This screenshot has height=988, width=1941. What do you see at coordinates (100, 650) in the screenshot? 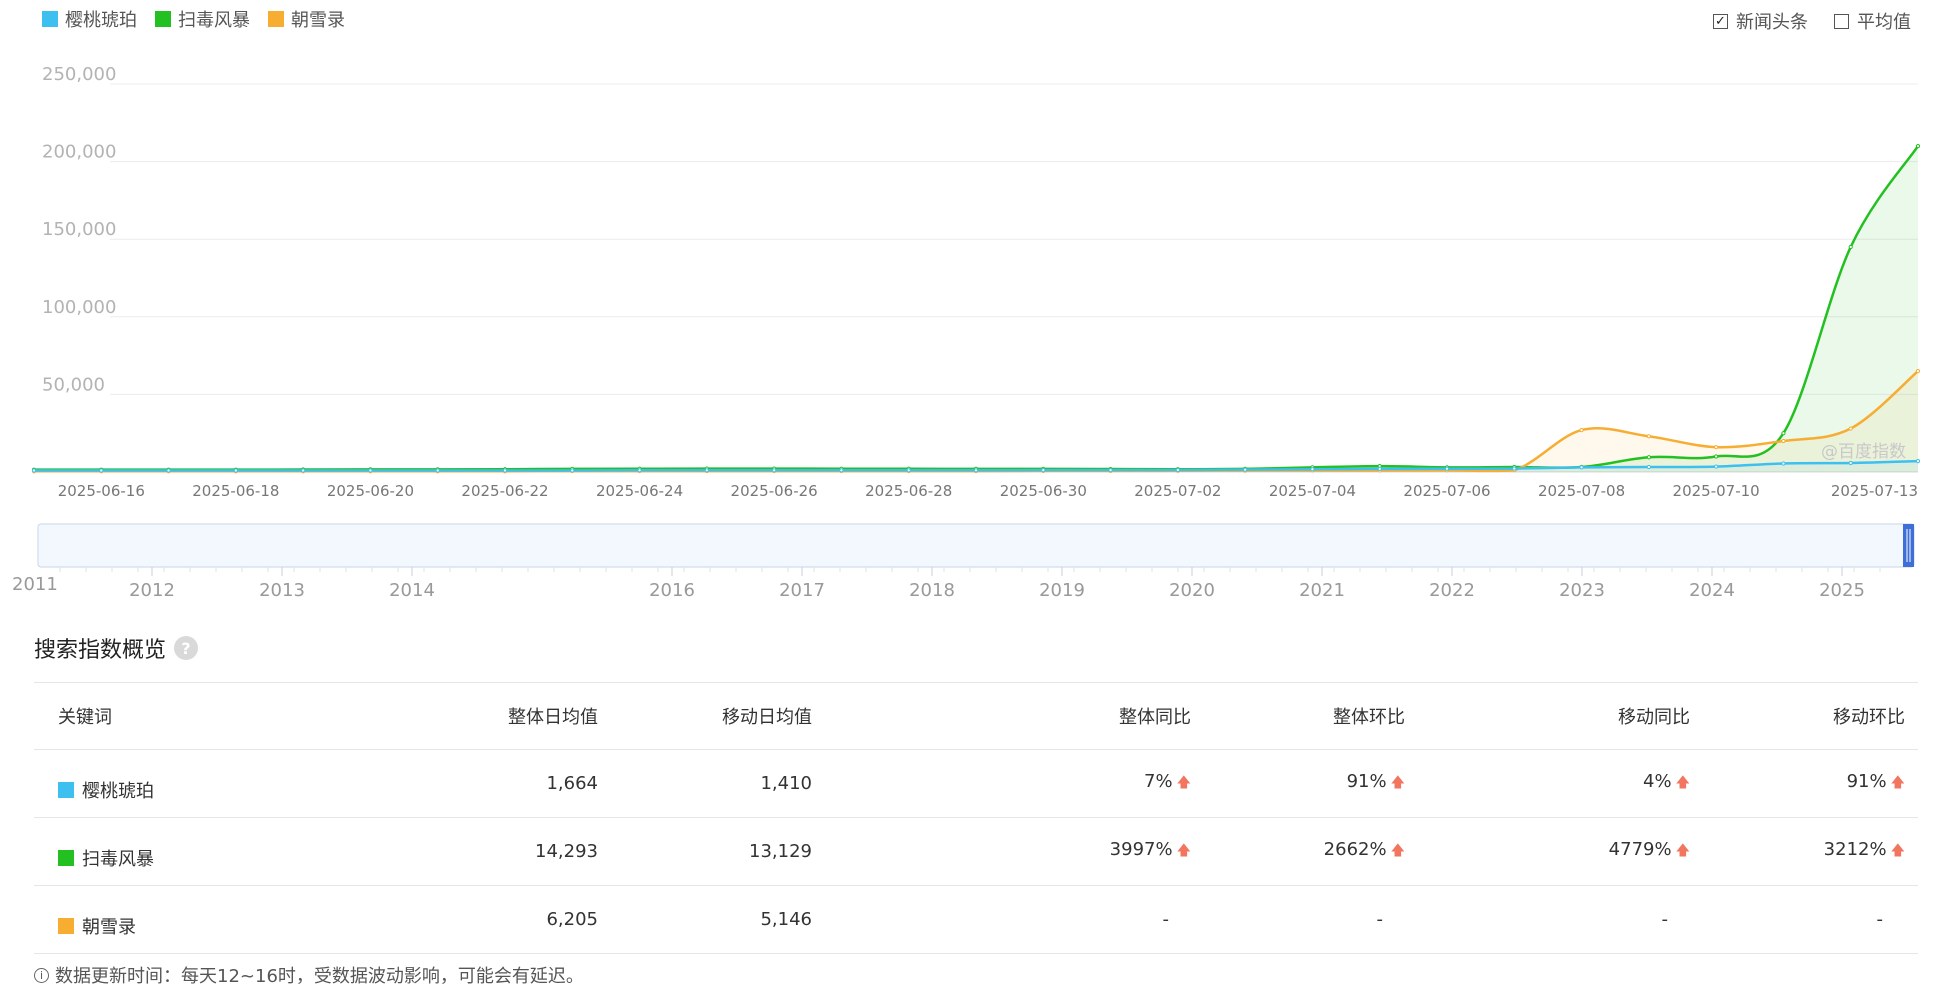
I see `overview-title-text: 搜索指数概览` at bounding box center [100, 650].